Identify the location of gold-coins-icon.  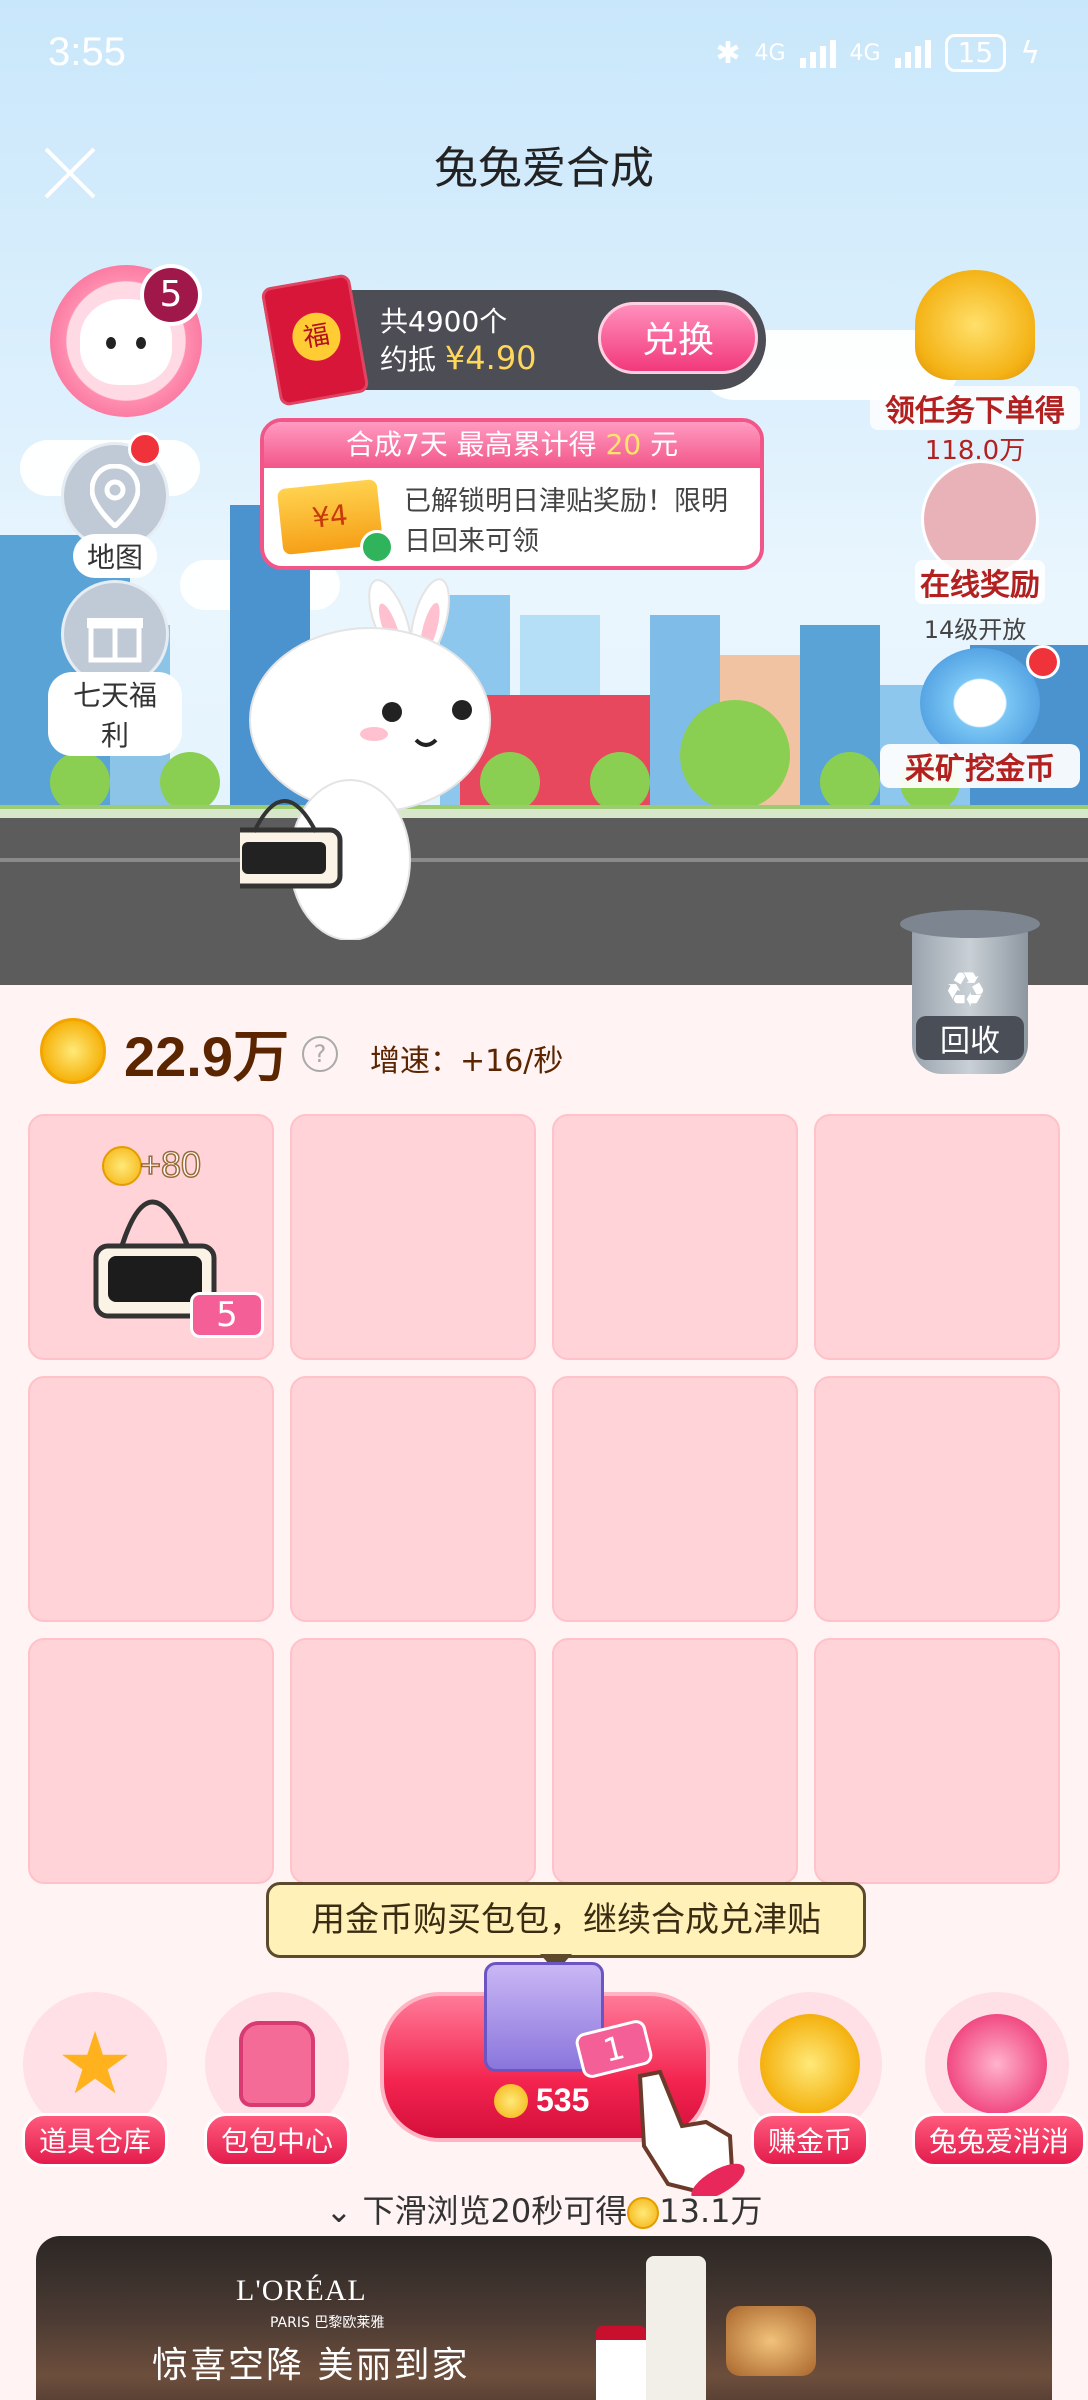
(975, 325).